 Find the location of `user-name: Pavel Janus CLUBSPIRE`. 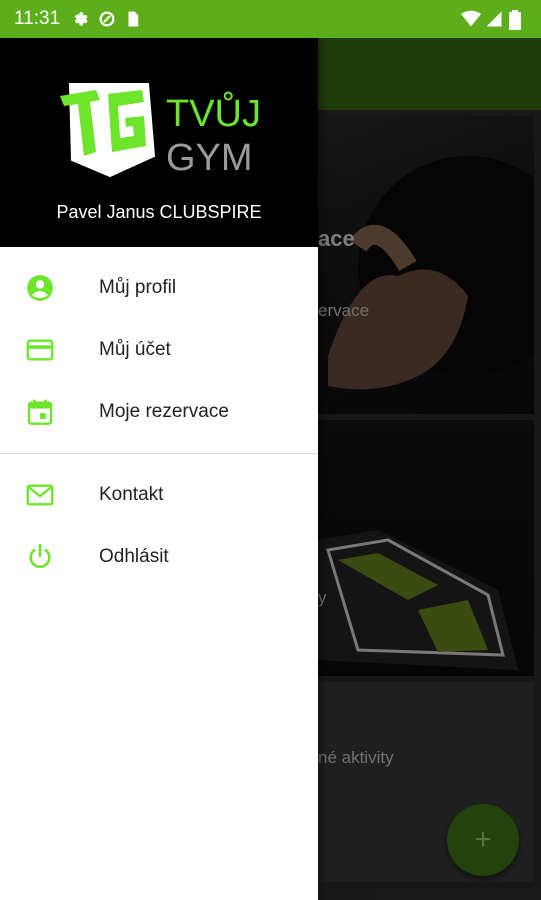

user-name: Pavel Janus CLUBSPIRE is located at coordinates (159, 212).